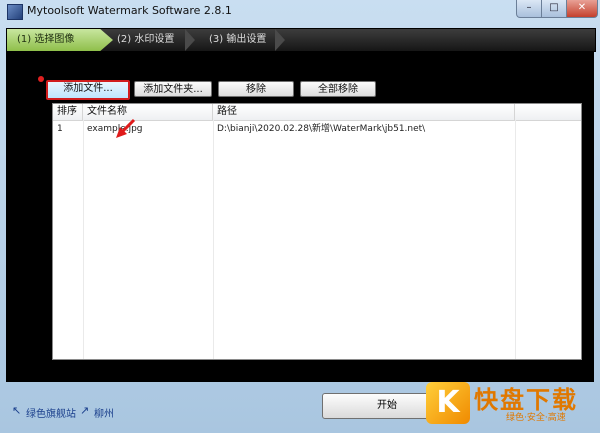 The width and height of the screenshot is (600, 433). What do you see at coordinates (338, 89) in the screenshot?
I see `remove-all-button: 全部移除` at bounding box center [338, 89].